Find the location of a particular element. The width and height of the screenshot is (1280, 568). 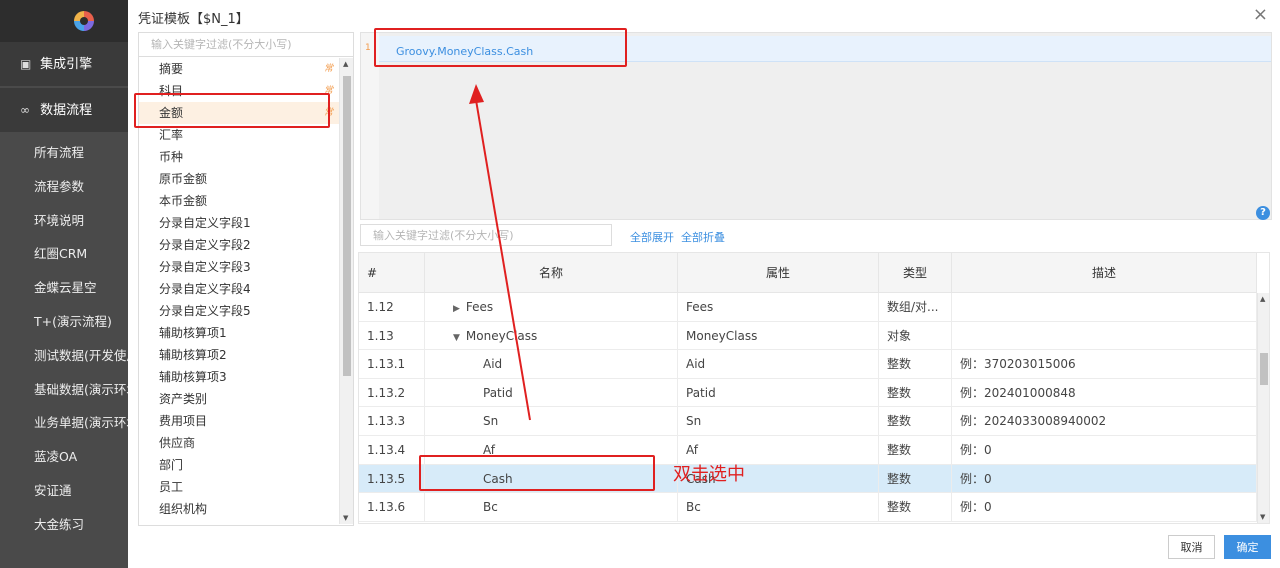

table-row: 1.13.6 Bc Bc 整数 例：0 is located at coordinates (808, 507).